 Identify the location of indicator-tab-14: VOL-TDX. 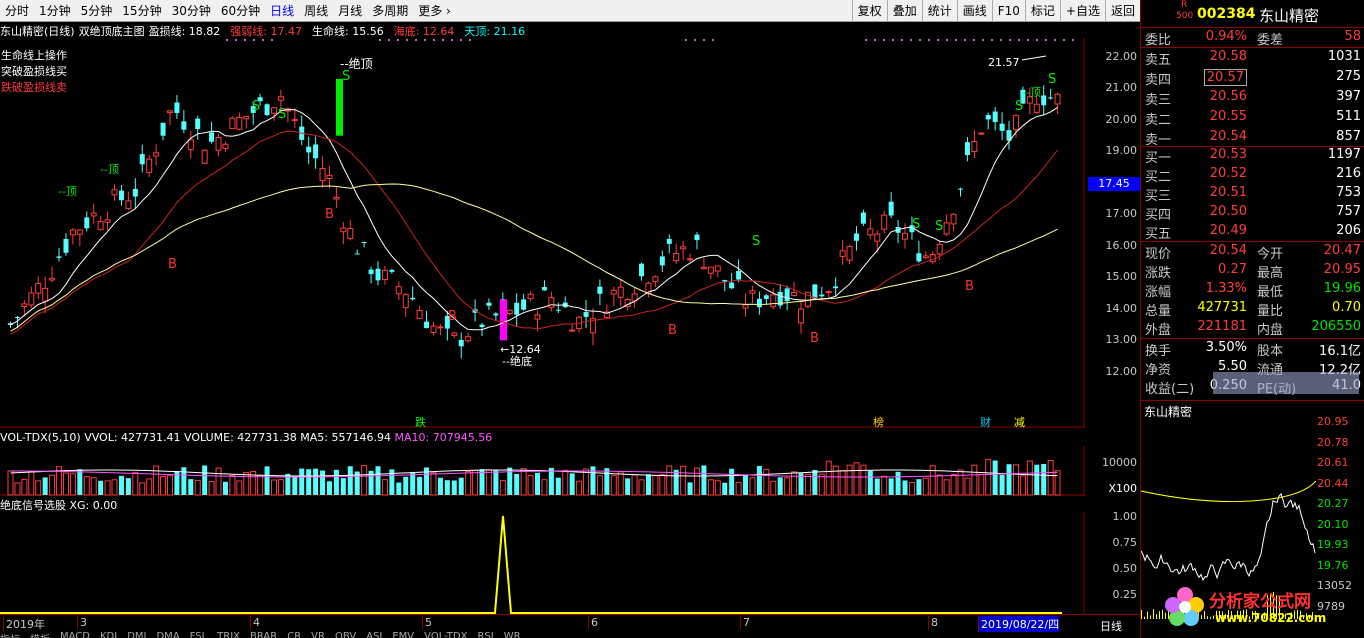
(445, 634).